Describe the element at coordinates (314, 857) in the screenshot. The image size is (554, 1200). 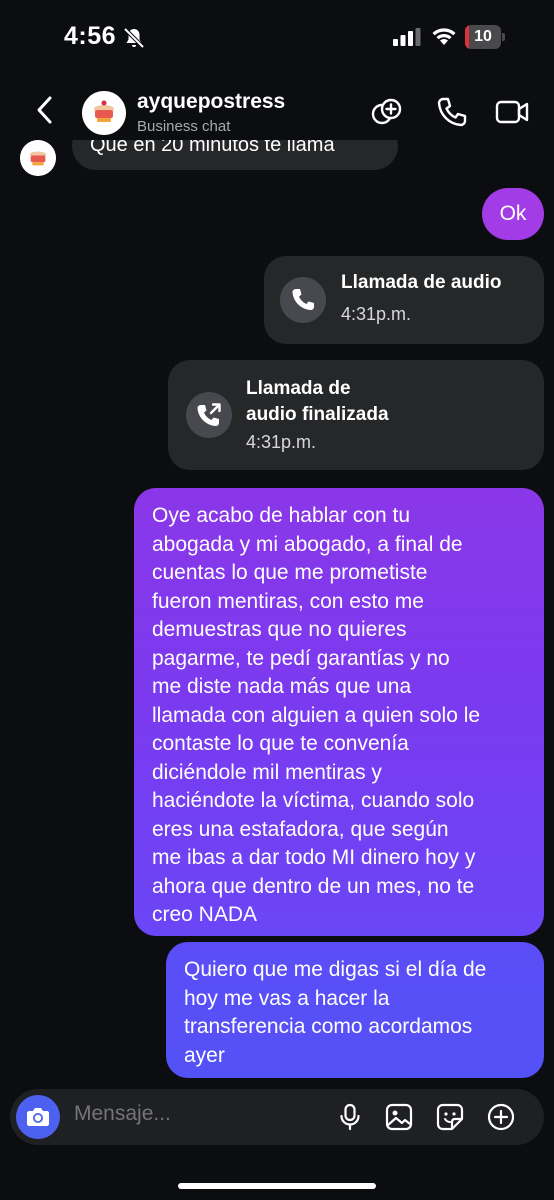
I see `message-line: me ibas a dar todo MI dinero hoy y` at that location.